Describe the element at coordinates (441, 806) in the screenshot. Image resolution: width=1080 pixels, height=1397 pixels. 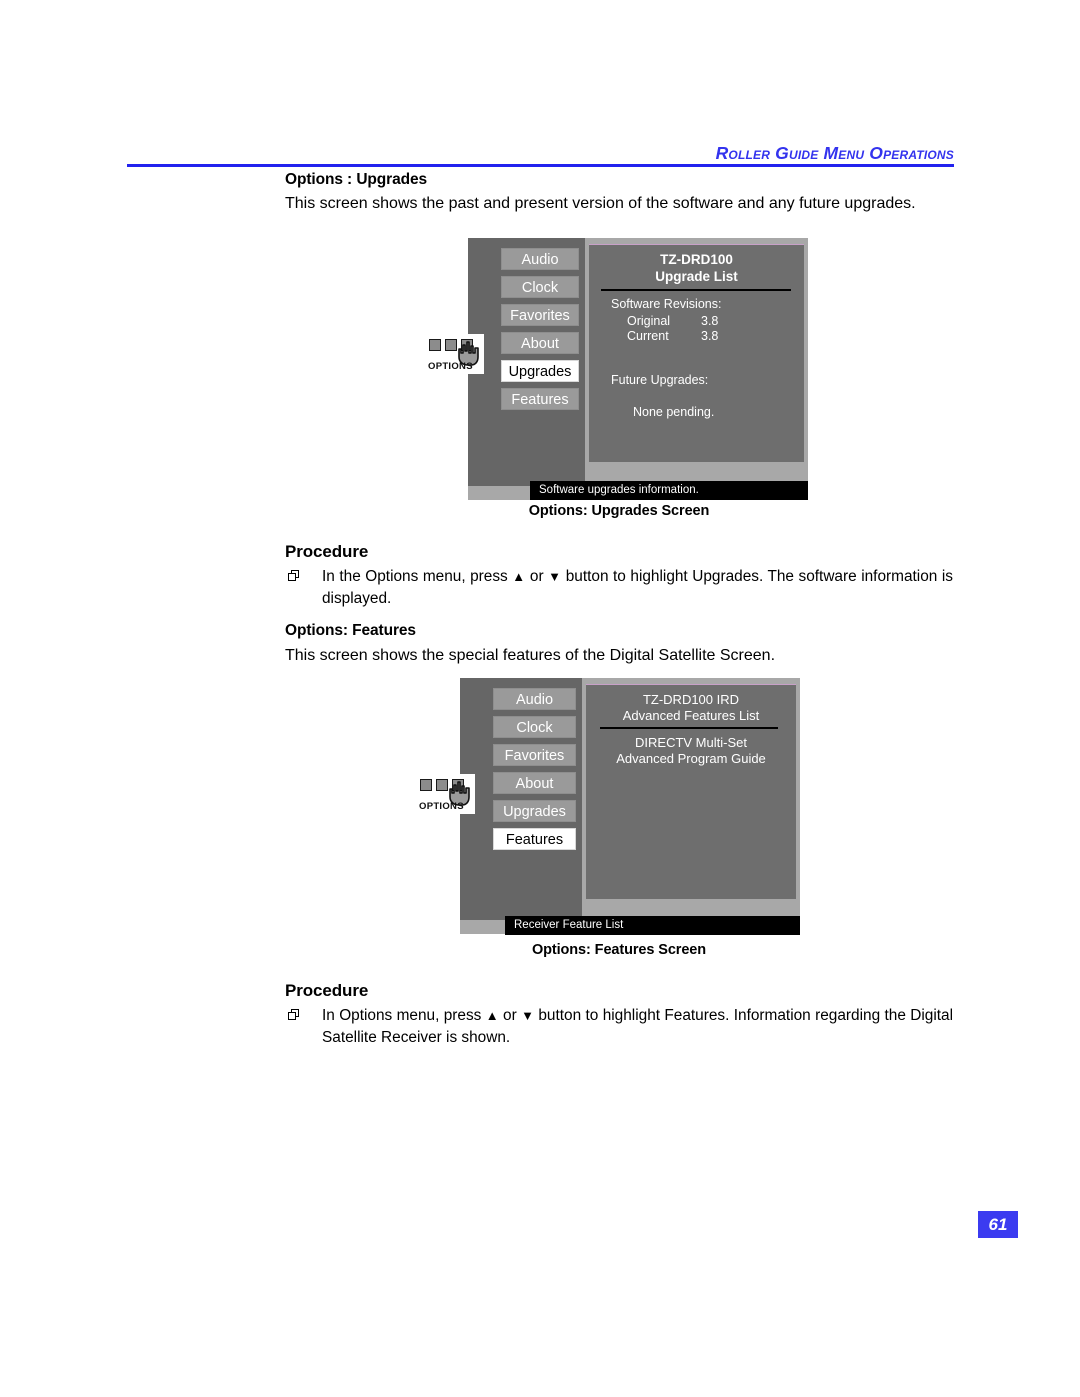
I see `options-icon-label-2: OPTIONS` at that location.